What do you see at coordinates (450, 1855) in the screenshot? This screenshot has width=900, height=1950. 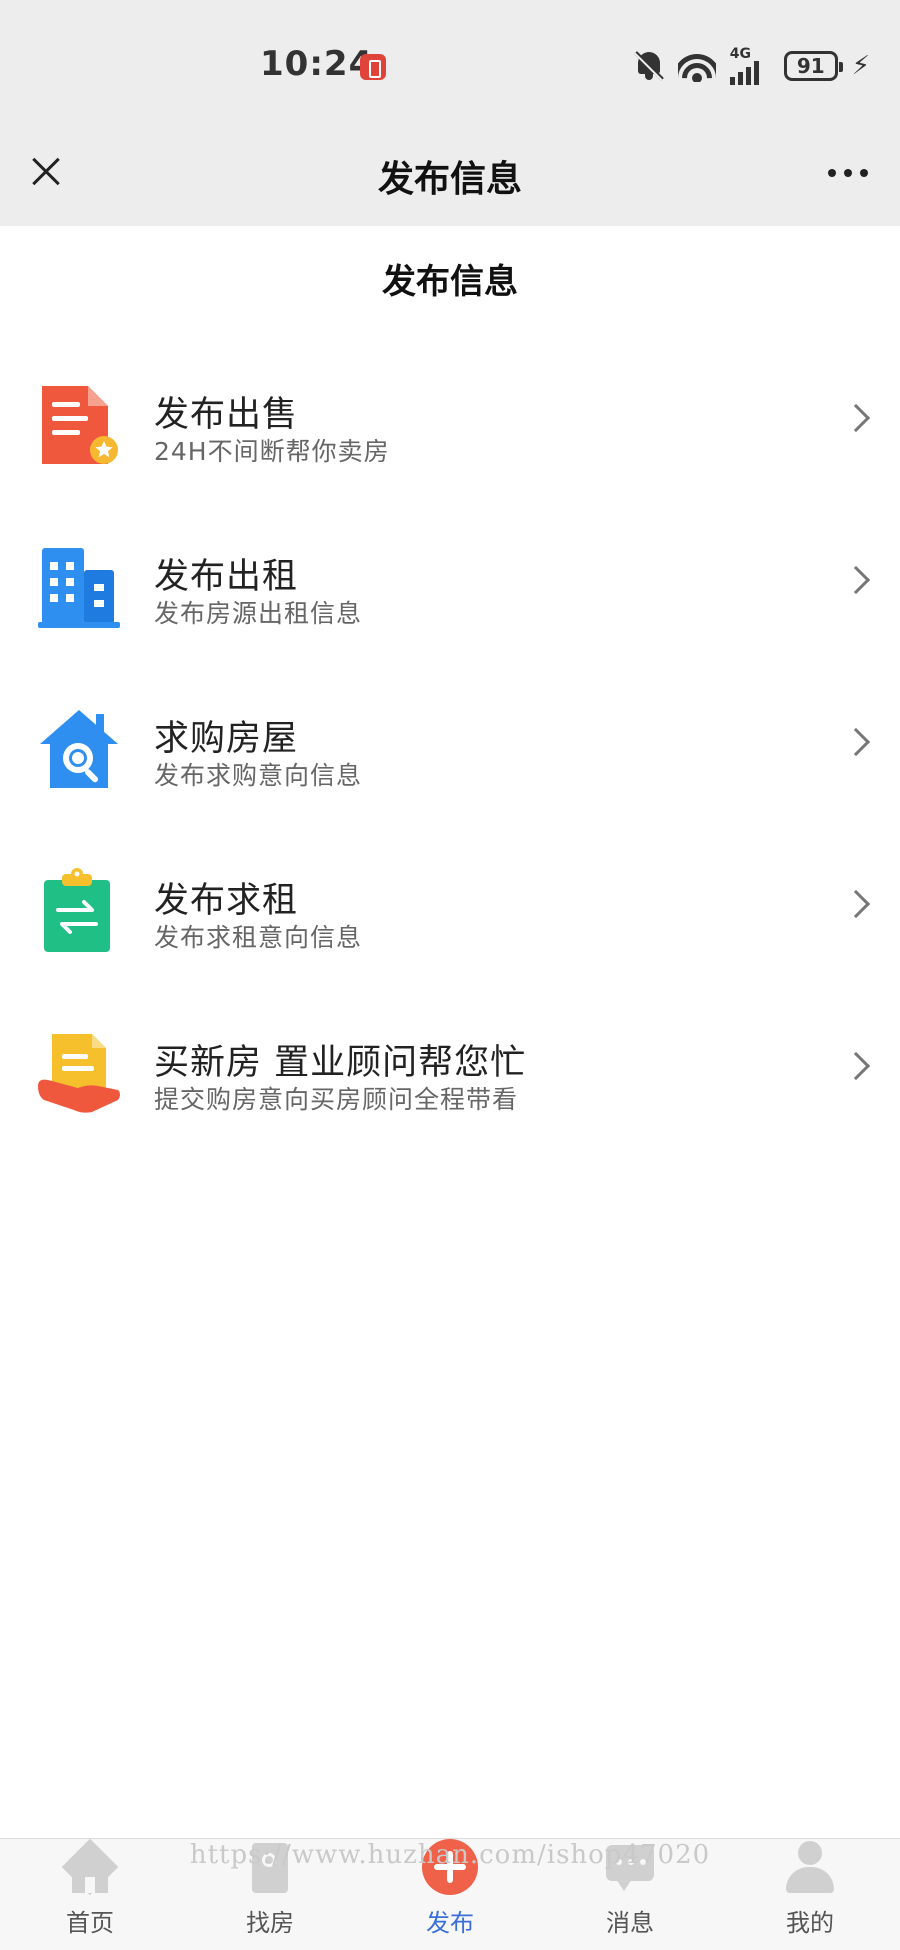 I see `watermark-text: https://www.huzhan.com/ishop47020` at bounding box center [450, 1855].